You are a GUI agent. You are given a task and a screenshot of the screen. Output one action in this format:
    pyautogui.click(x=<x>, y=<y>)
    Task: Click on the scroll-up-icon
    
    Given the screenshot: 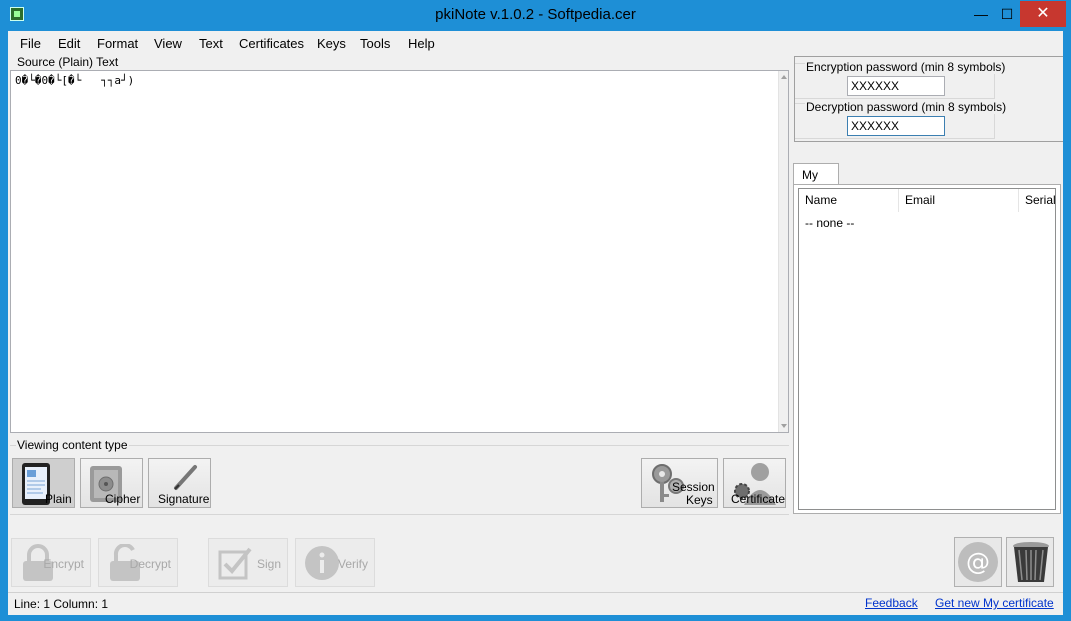 What is the action you would take?
    pyautogui.click(x=784, y=77)
    